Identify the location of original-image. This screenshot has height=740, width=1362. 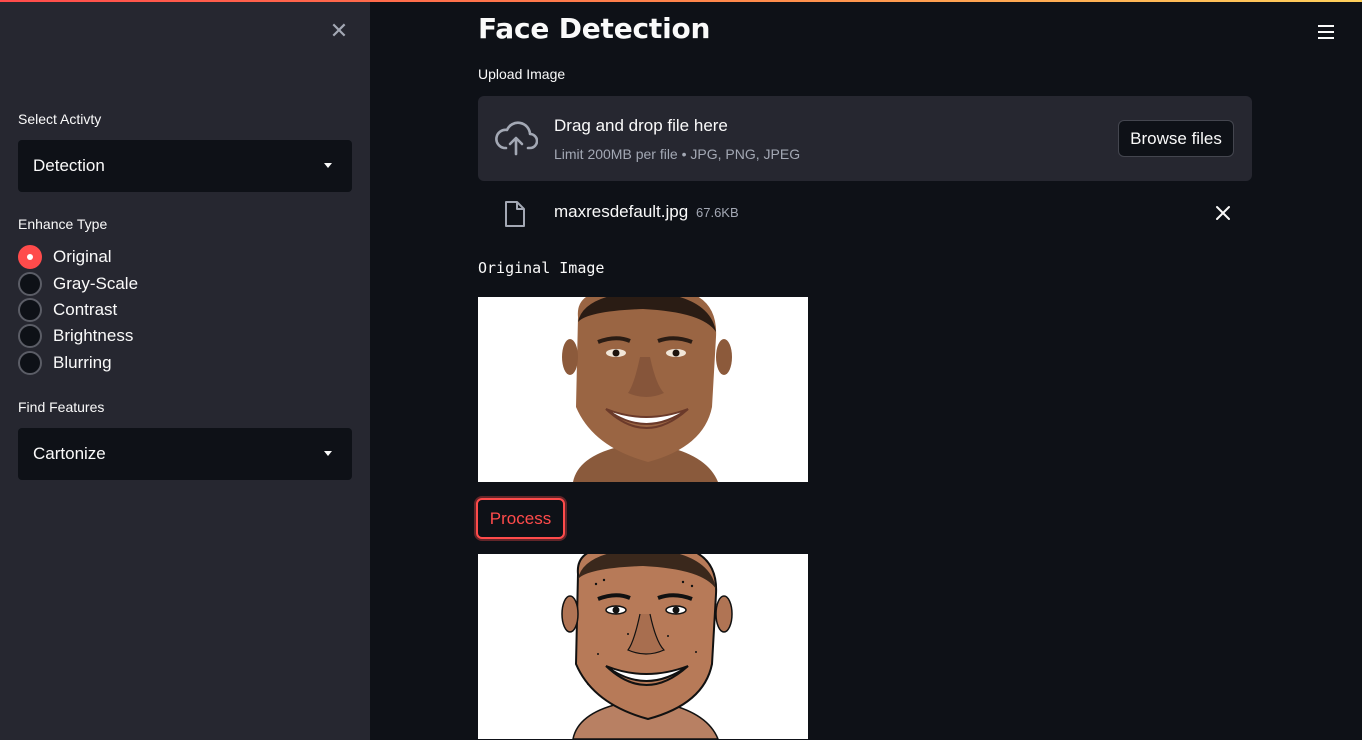
(643, 389).